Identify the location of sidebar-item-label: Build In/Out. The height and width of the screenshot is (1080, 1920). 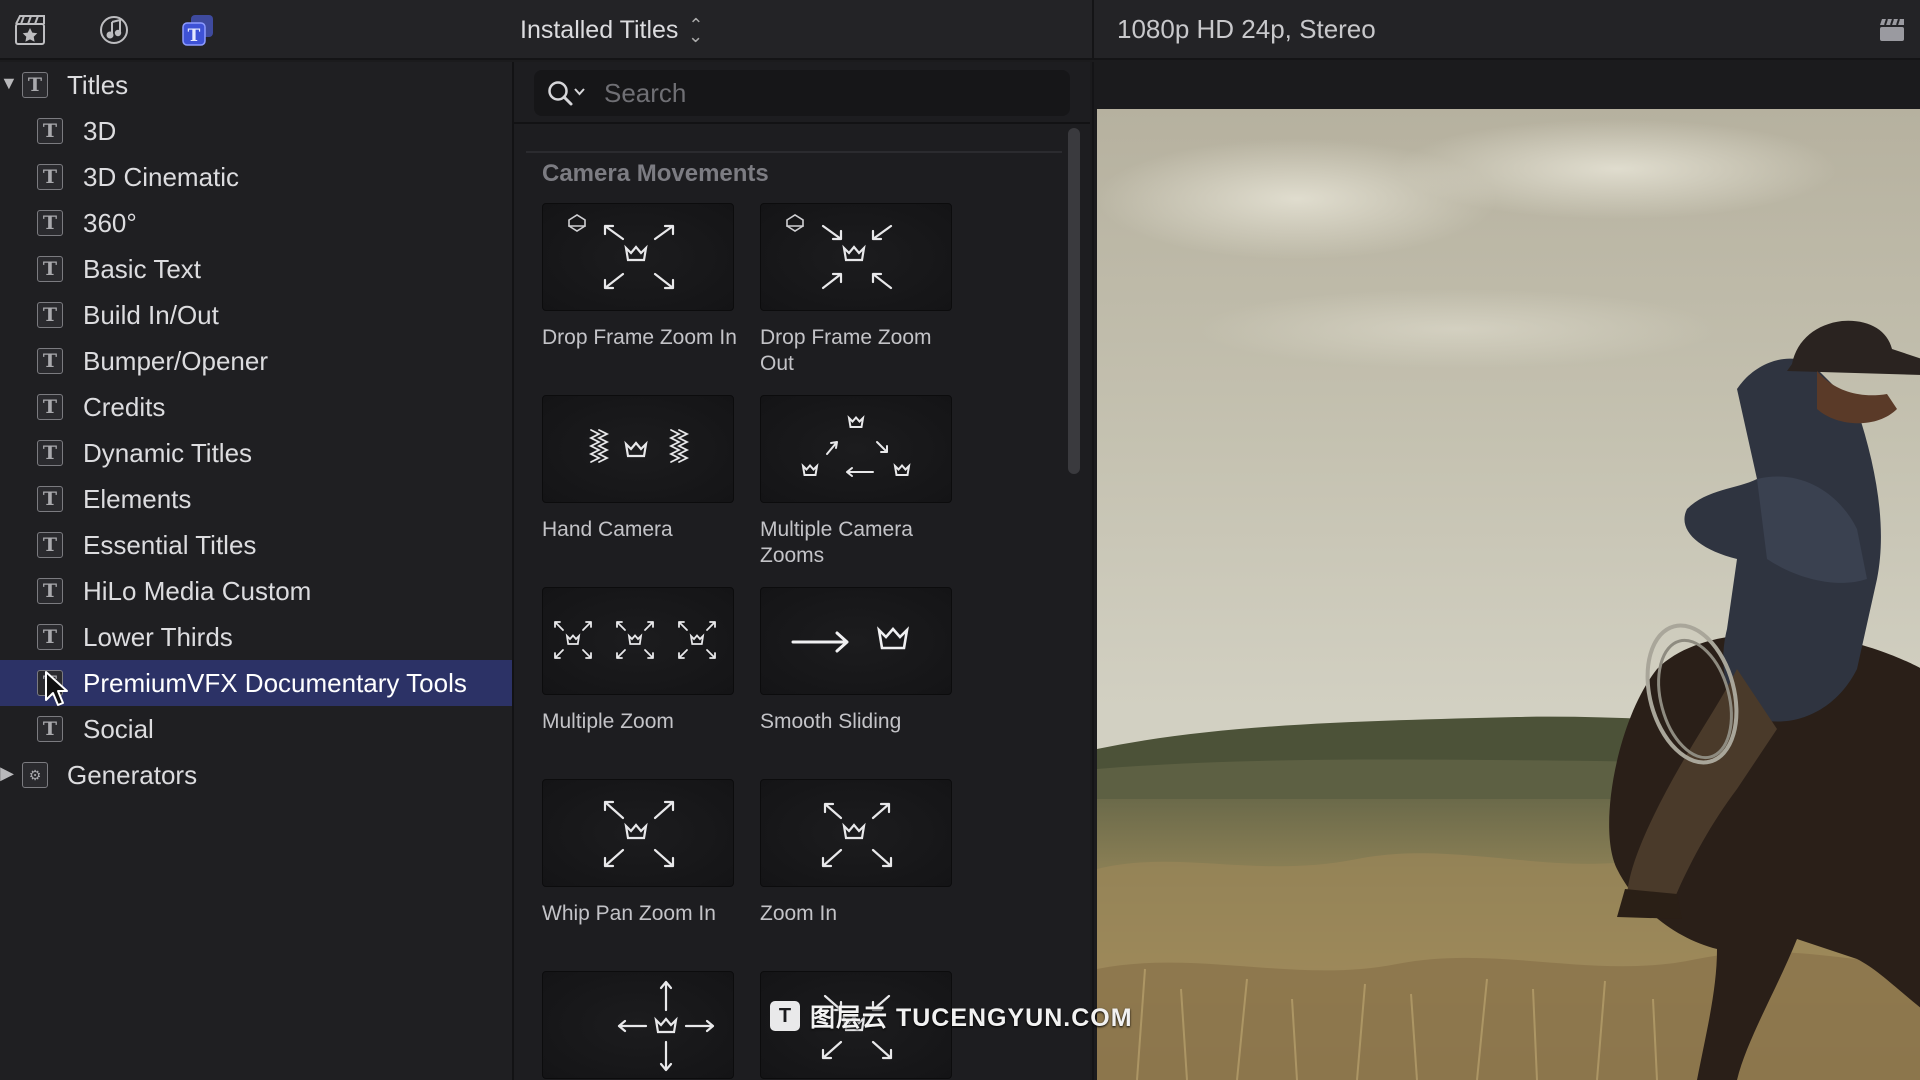
(151, 314).